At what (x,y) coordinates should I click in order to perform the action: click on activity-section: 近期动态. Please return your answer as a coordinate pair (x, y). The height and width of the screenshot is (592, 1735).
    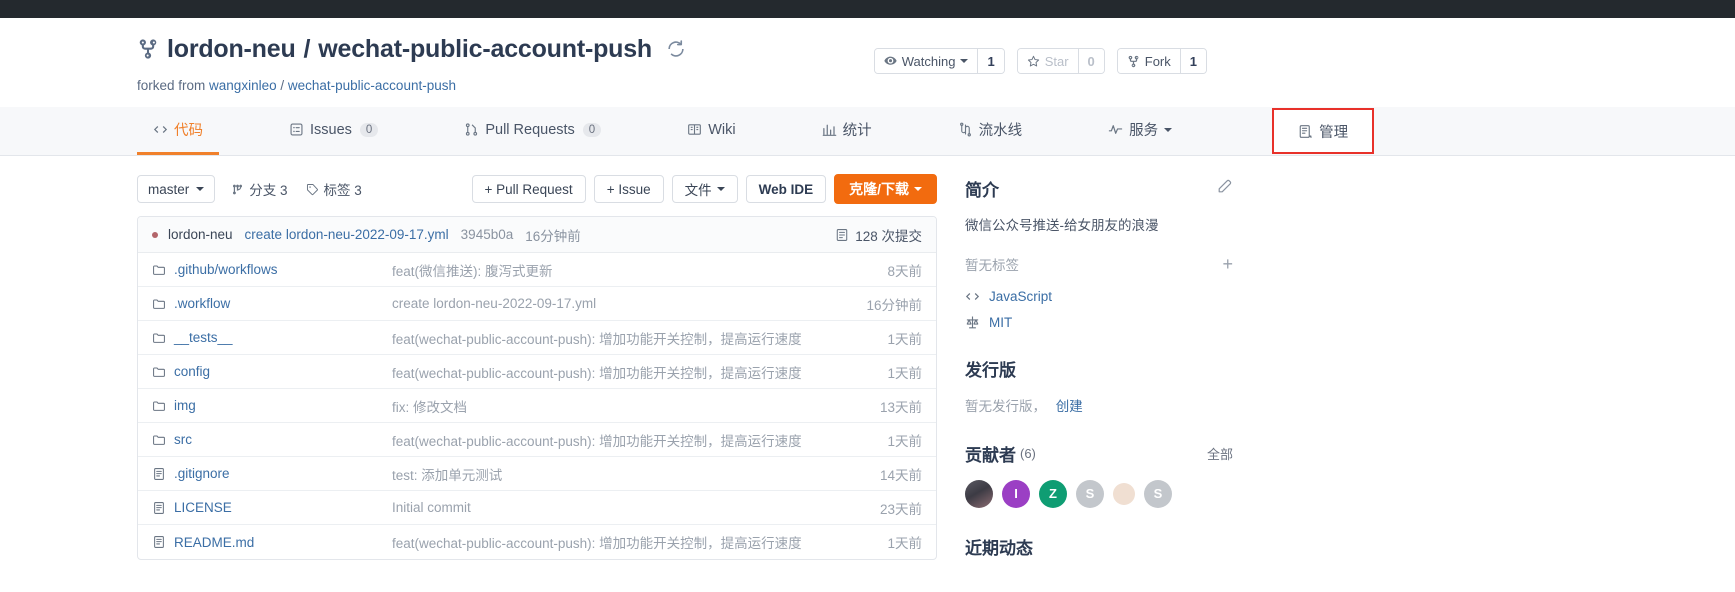
    Looking at the image, I should click on (1099, 546).